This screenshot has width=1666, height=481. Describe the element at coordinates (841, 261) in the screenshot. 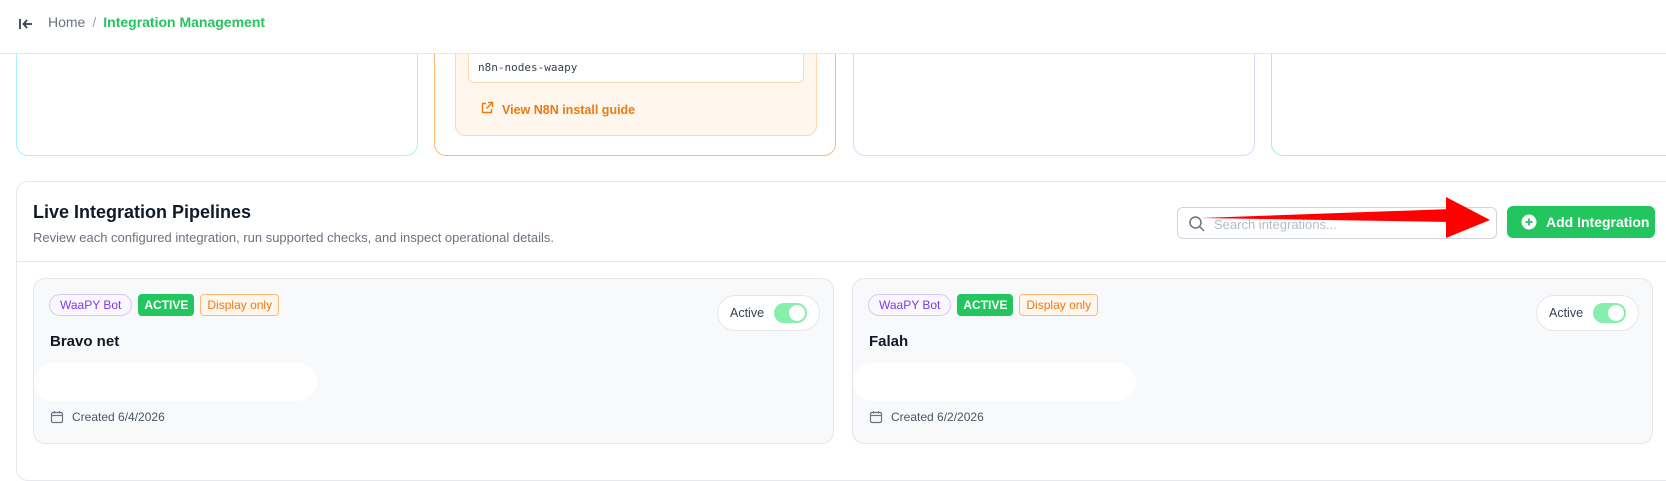

I see `section-divider` at that location.